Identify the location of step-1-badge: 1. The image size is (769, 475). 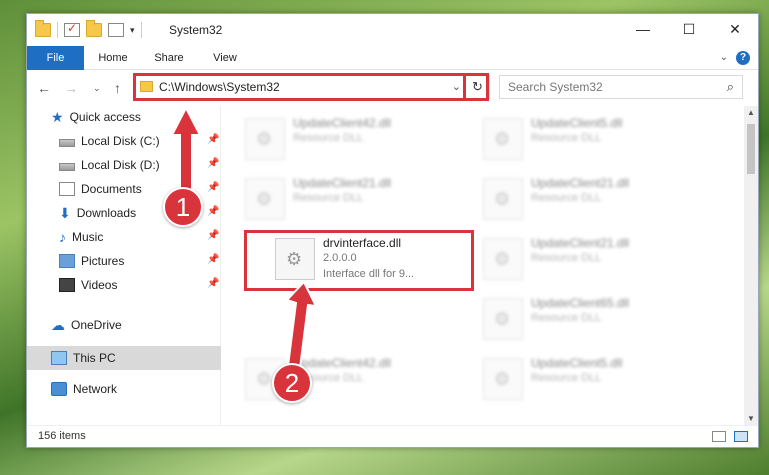
(183, 207).